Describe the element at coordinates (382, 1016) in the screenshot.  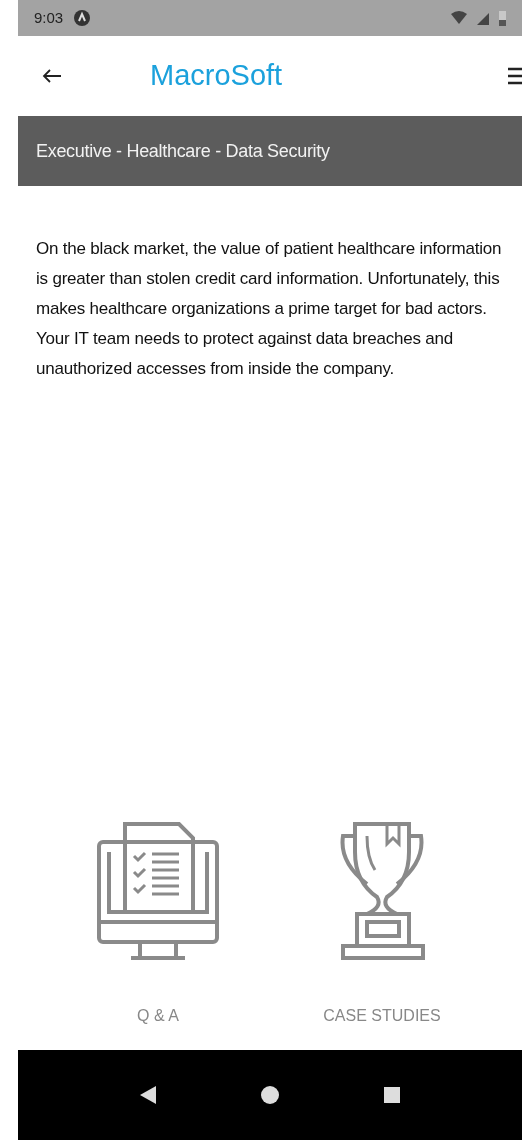
I see `tile-label: CASE STUDIES` at that location.